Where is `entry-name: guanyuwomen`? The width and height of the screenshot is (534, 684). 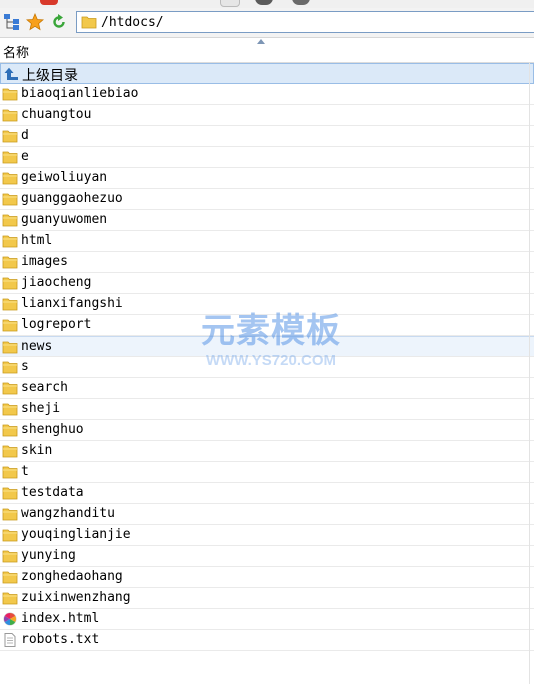 entry-name: guanyuwomen is located at coordinates (64, 219).